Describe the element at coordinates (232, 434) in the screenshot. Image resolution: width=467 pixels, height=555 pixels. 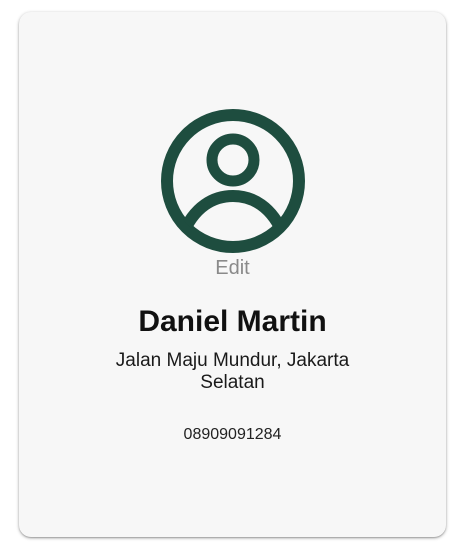
I see `profile-phone: 08909091284` at that location.